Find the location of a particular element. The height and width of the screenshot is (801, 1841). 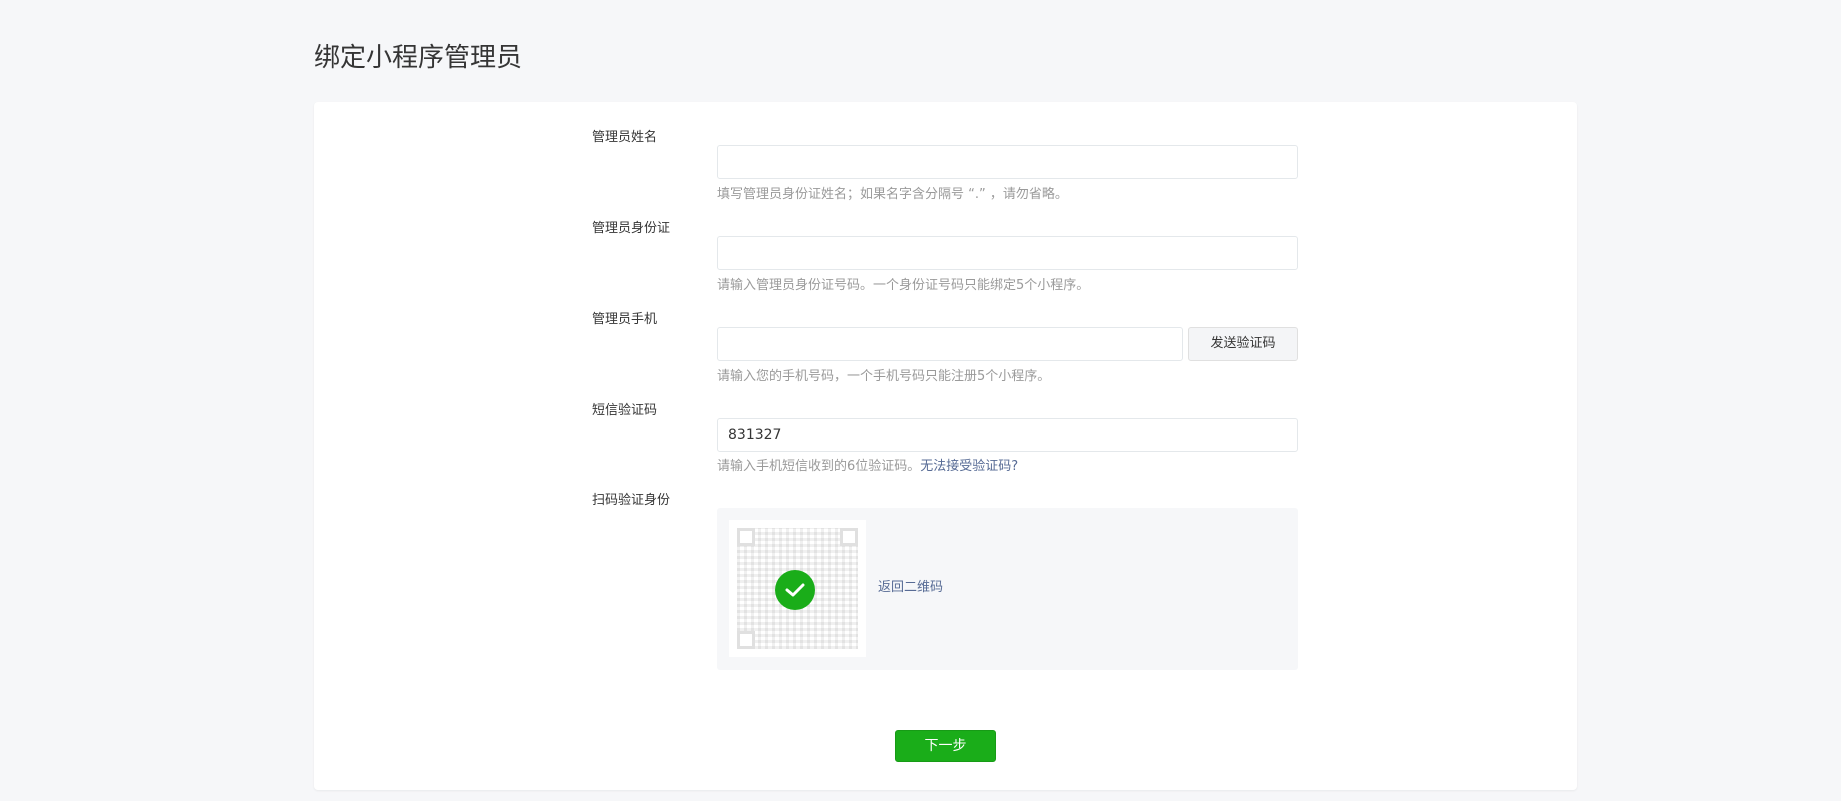

sms-code-label: 短信验证码 is located at coordinates (625, 410).